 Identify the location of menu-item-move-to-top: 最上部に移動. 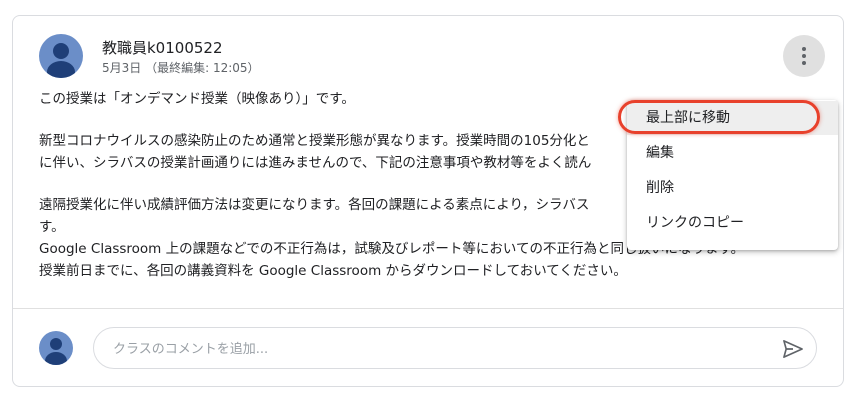
(732, 118).